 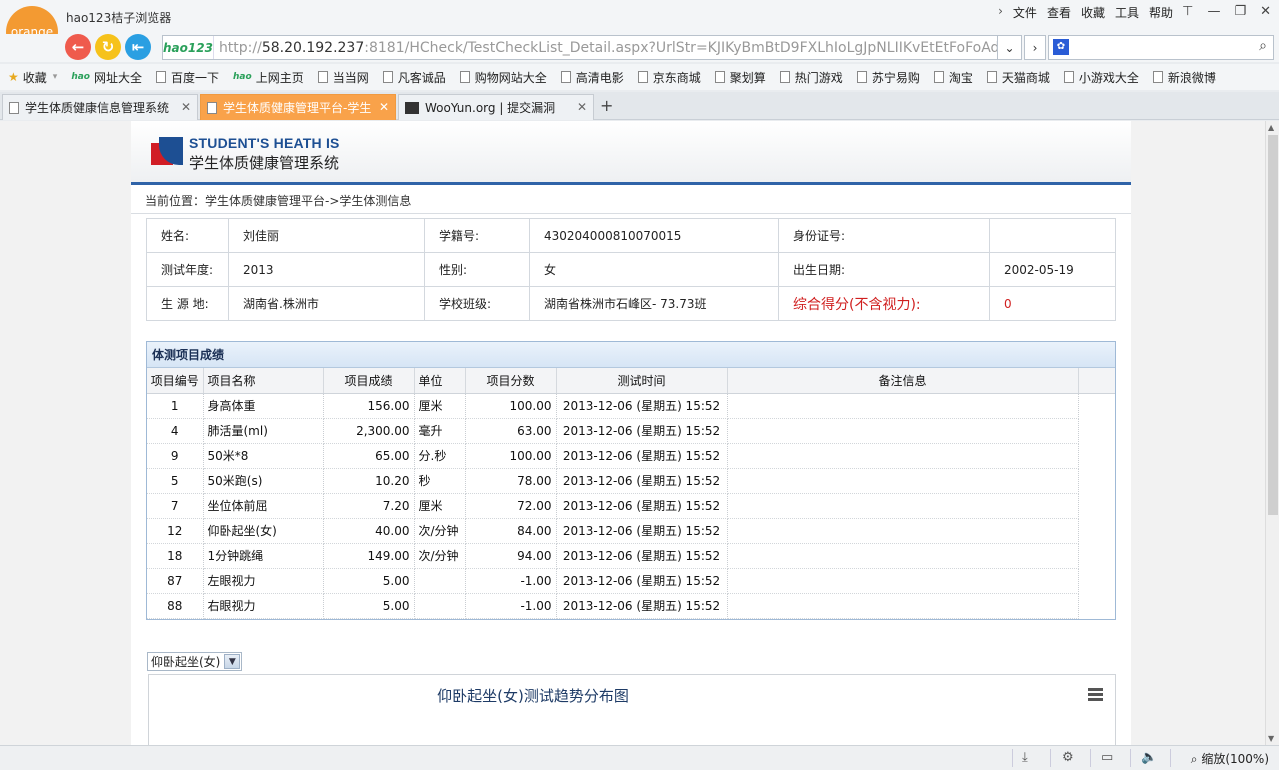 I want to click on table-cell: 肺活量(ml), so click(x=263, y=431).